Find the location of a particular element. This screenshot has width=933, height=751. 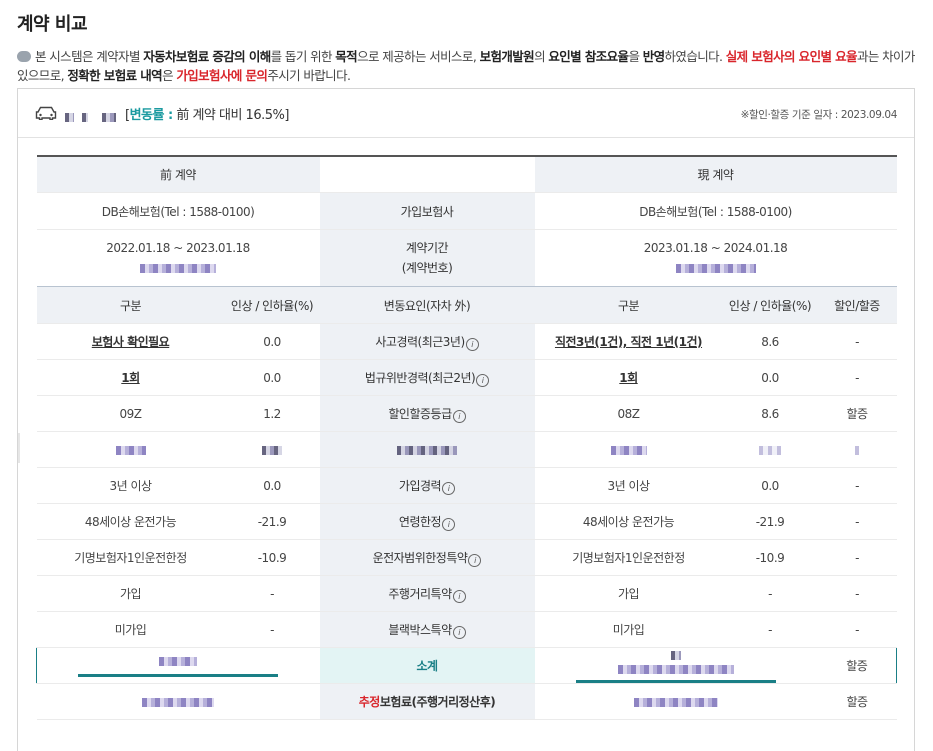

table-row: 09Z 1.2 할인할증등급 i 08Z 8.6 할증 is located at coordinates (466, 413).